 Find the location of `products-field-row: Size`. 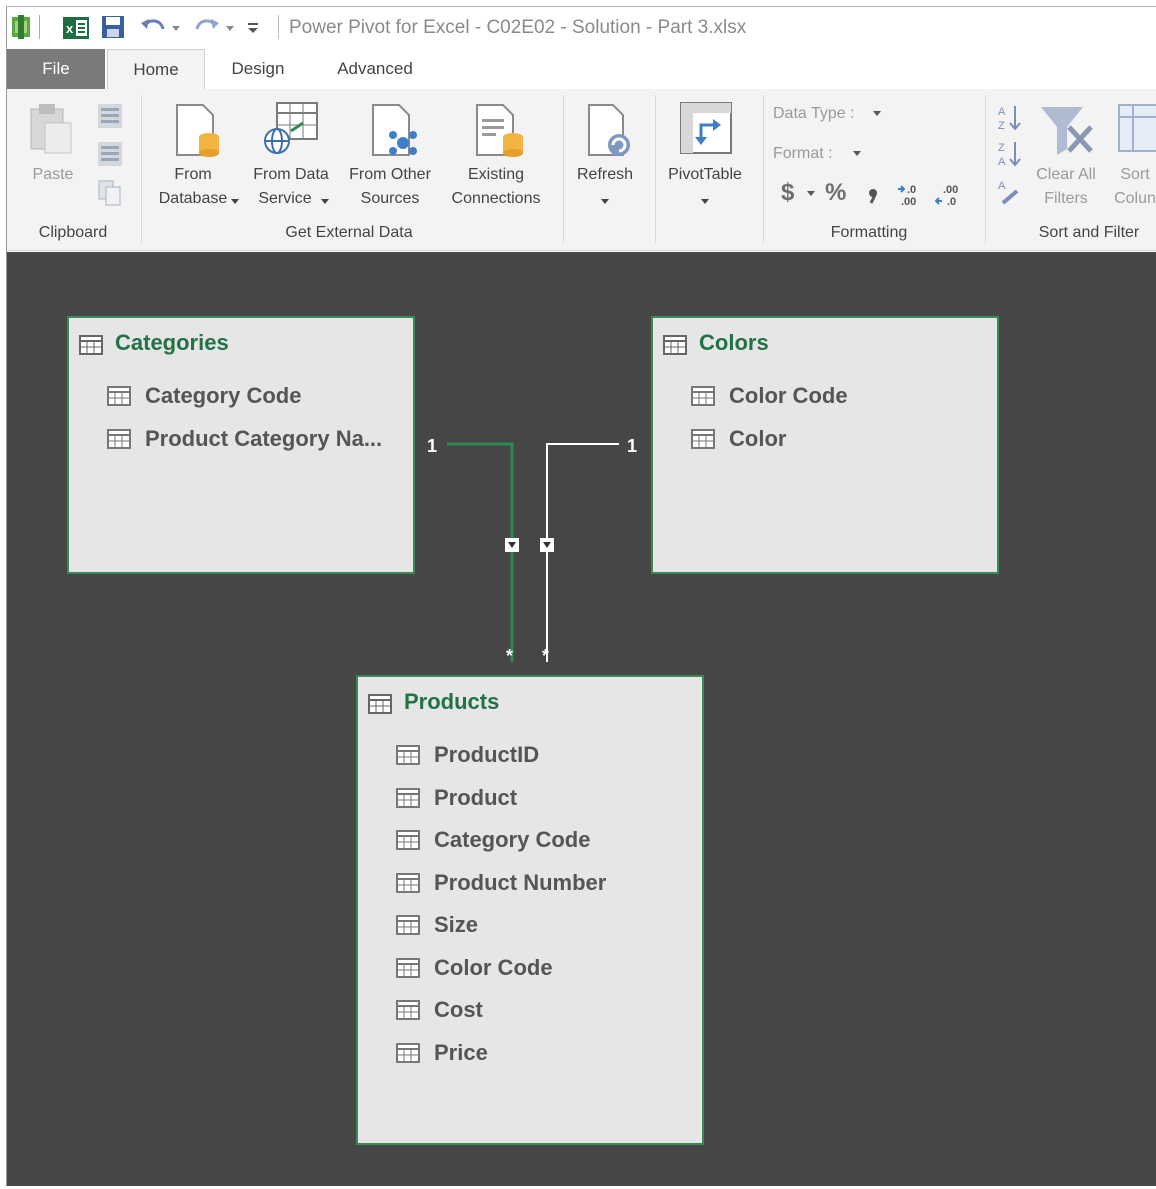

products-field-row: Size is located at coordinates (437, 925).